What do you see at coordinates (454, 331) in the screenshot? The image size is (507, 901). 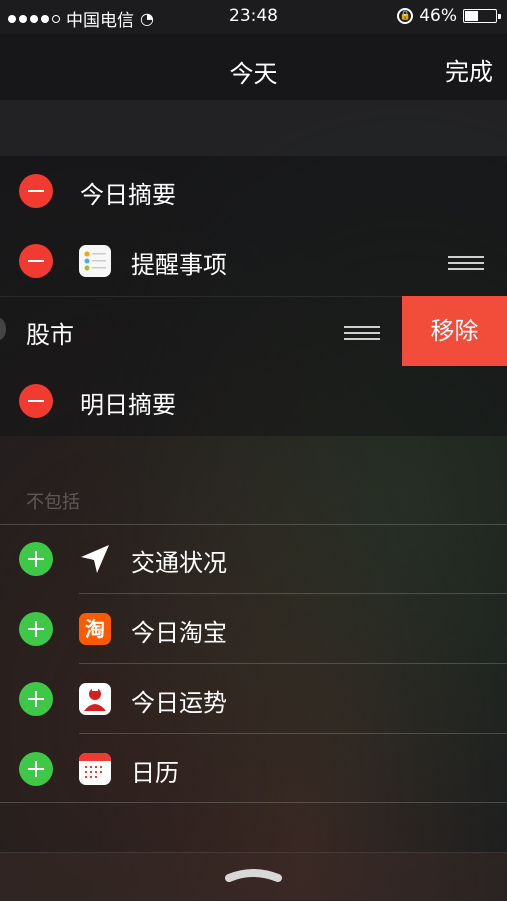 I see `remove-button: 移除` at bounding box center [454, 331].